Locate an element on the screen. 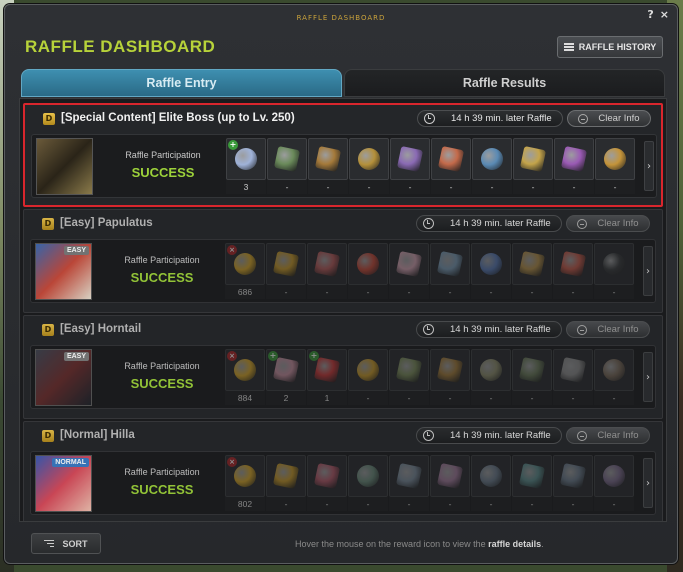  reward-slot: + 2 is located at coordinates (286, 377).